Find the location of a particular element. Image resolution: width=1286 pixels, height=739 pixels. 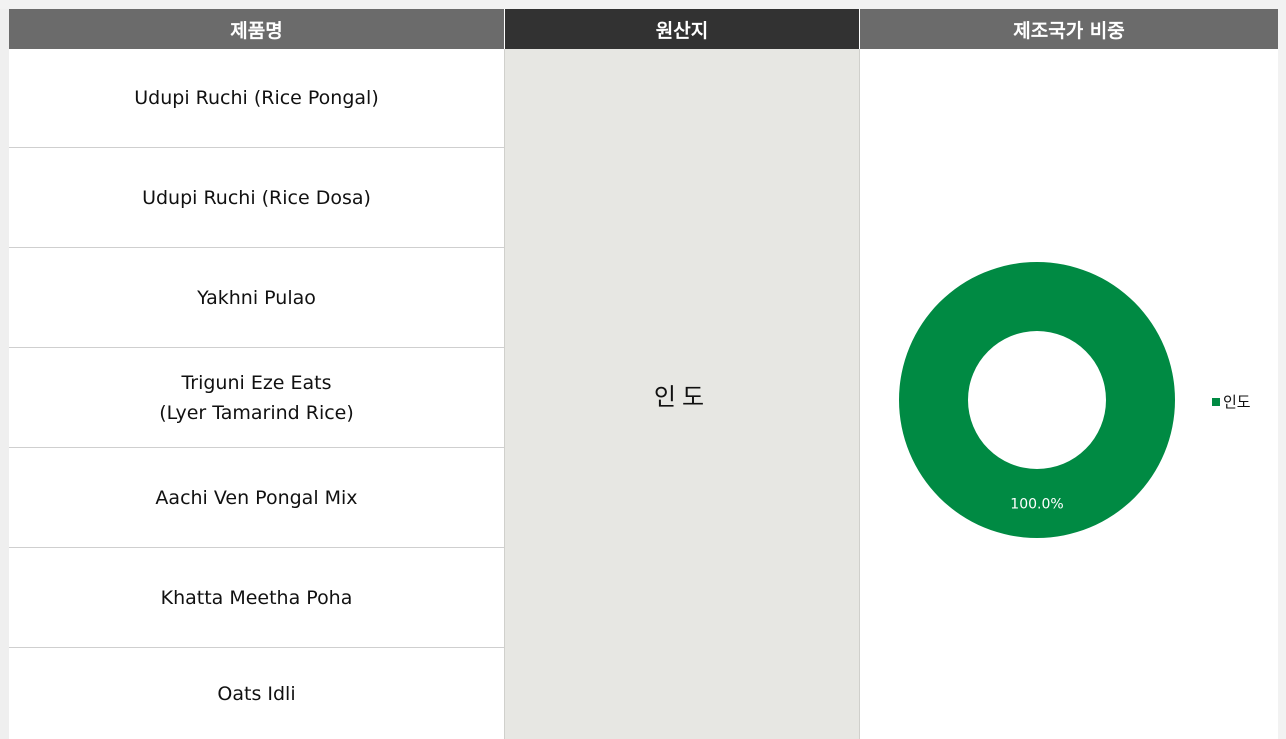

left-border-strip is located at coordinates (4, 374).